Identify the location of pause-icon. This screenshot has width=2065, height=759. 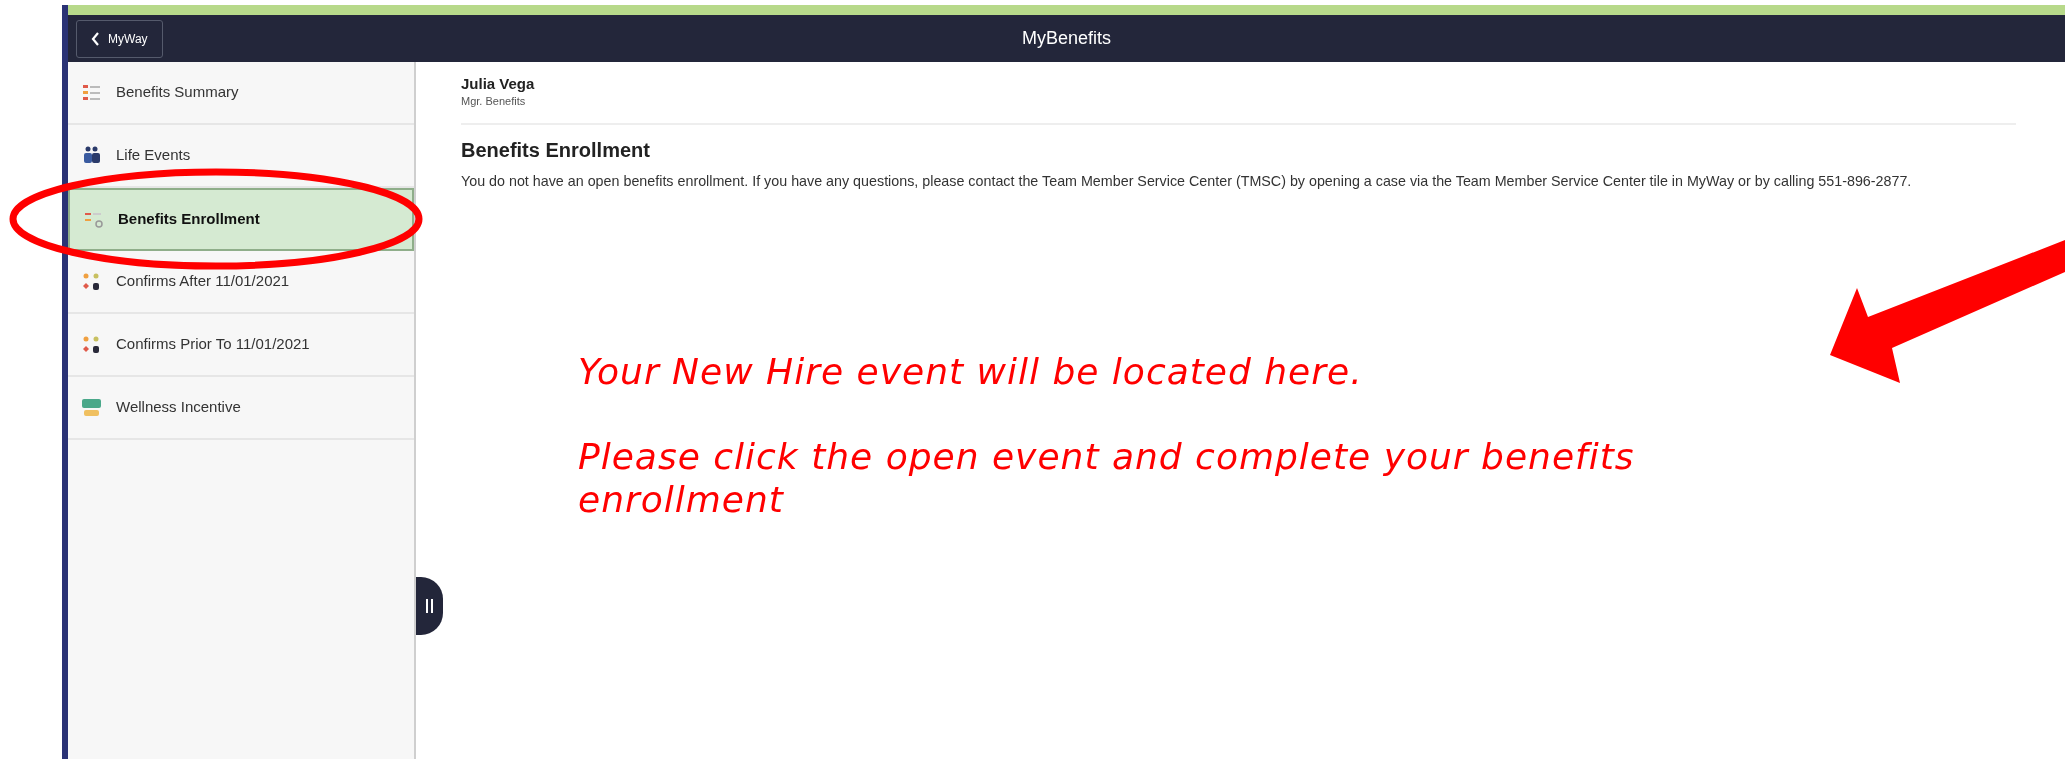
(429, 606).